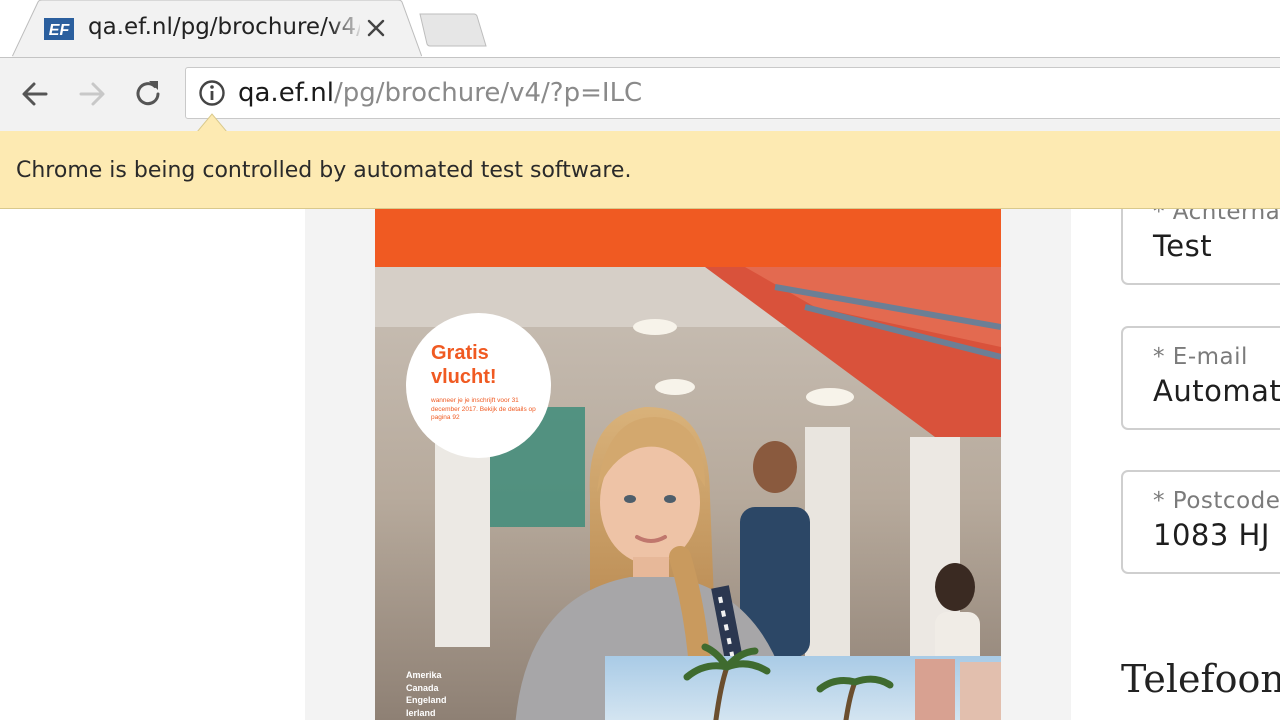 This screenshot has height=720, width=1280. Describe the element at coordinates (1211, 535) in the screenshot. I see `postcode-value: 1083 HJ` at that location.